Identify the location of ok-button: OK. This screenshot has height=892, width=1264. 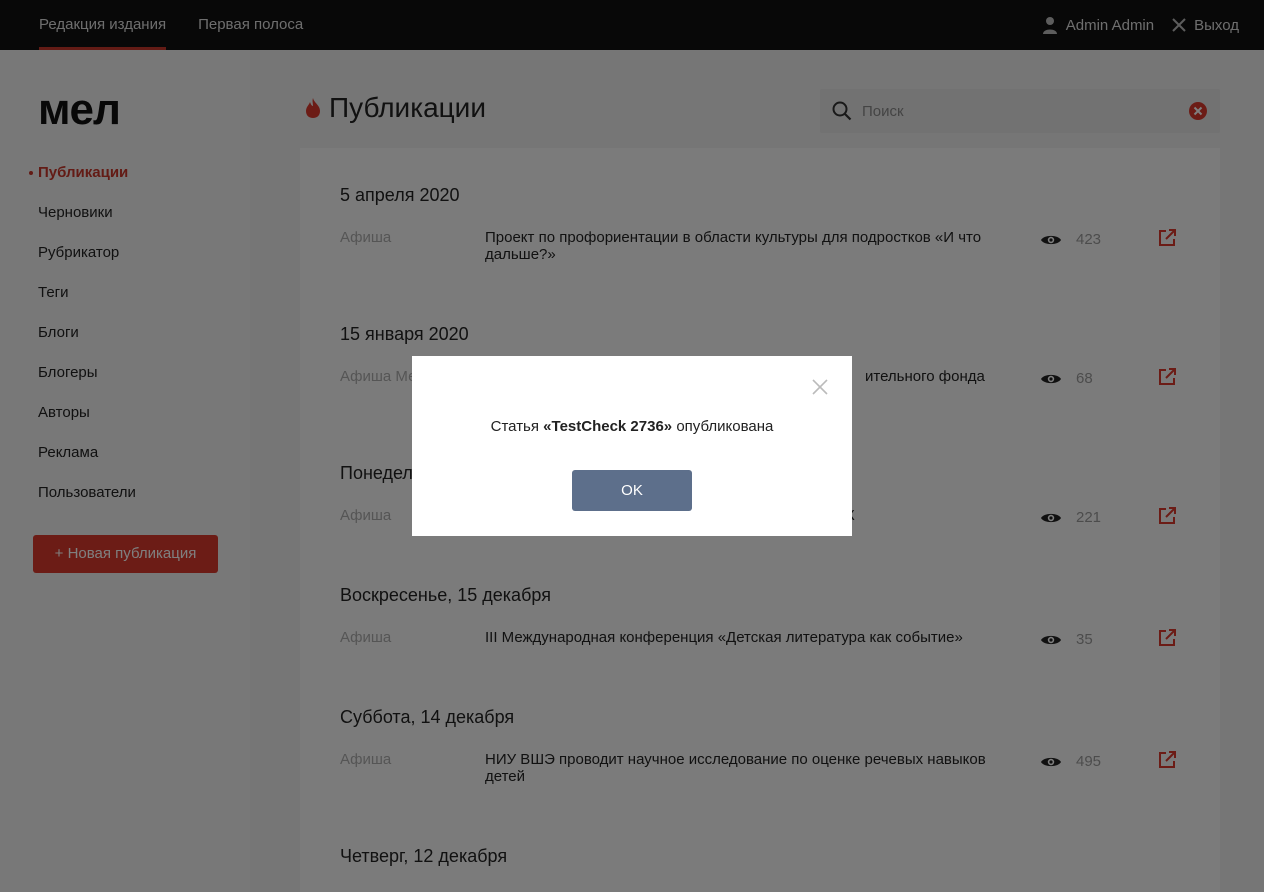
(632, 490).